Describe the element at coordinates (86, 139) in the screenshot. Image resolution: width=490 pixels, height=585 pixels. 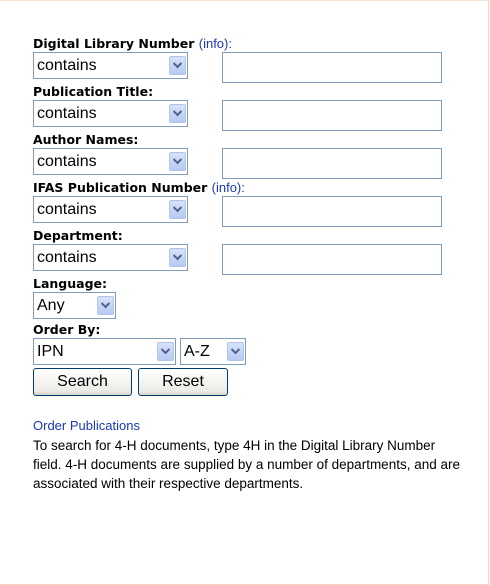
I see `author-label: Author Names:` at that location.